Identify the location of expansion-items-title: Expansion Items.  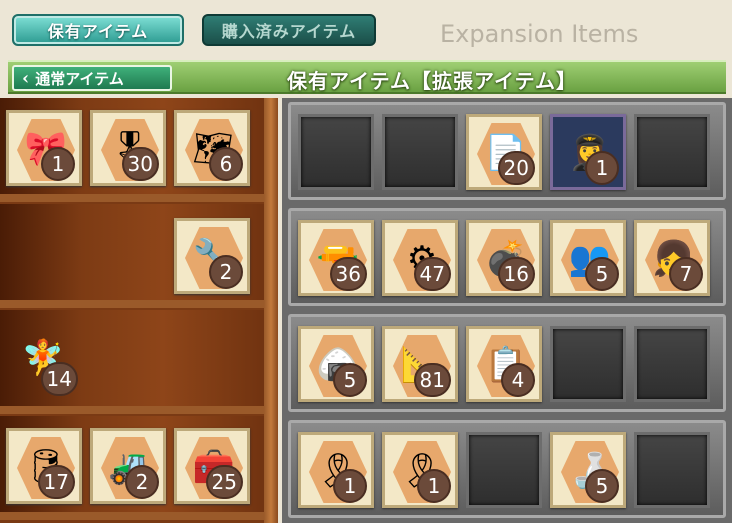
(539, 34).